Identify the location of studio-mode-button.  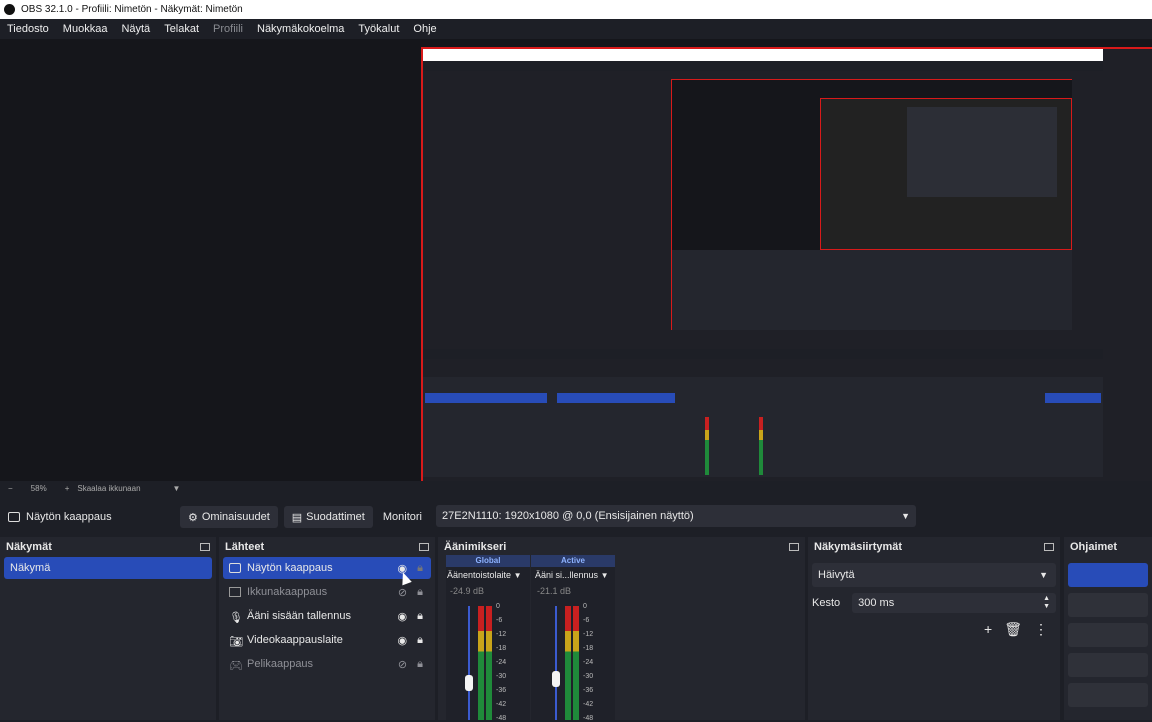
(1108, 665).